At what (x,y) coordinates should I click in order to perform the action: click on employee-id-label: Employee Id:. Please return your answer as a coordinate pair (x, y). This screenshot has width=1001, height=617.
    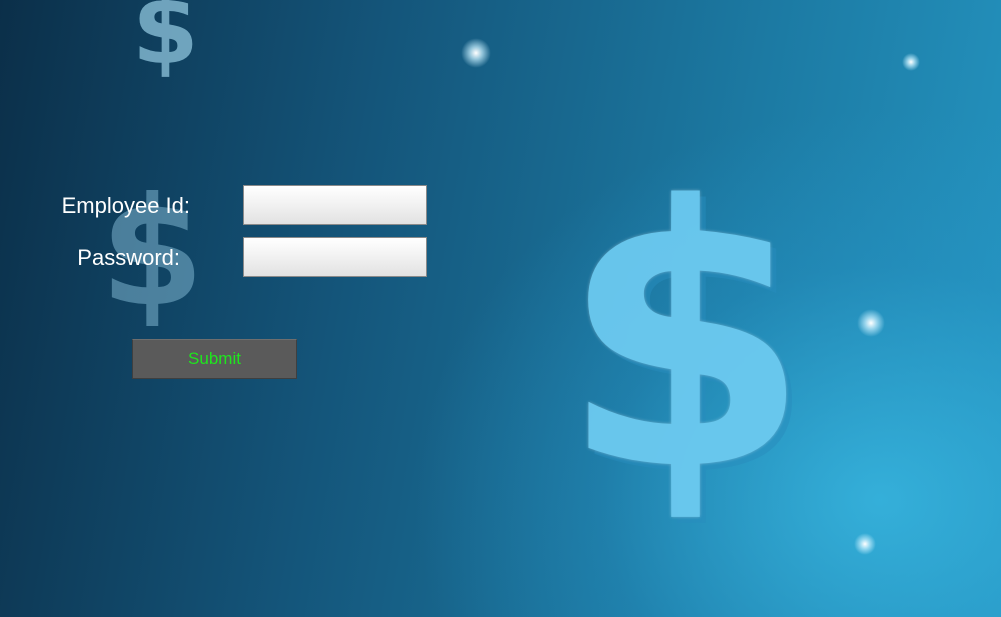
    Looking at the image, I should click on (125, 205).